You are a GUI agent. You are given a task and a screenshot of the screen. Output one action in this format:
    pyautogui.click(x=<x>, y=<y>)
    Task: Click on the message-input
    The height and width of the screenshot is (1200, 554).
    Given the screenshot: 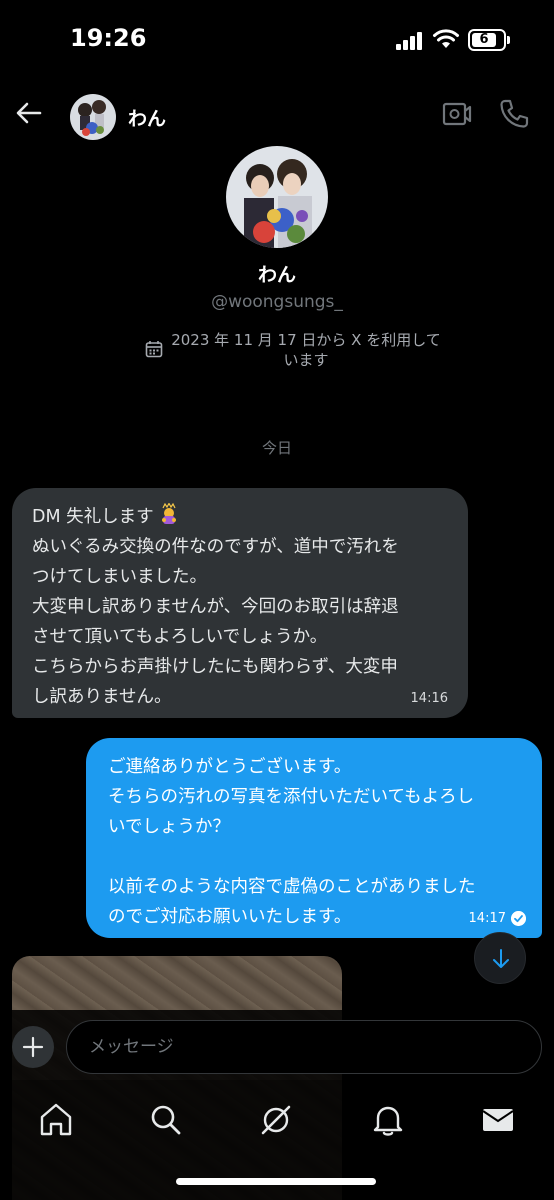 What is the action you would take?
    pyautogui.click(x=304, y=1047)
    